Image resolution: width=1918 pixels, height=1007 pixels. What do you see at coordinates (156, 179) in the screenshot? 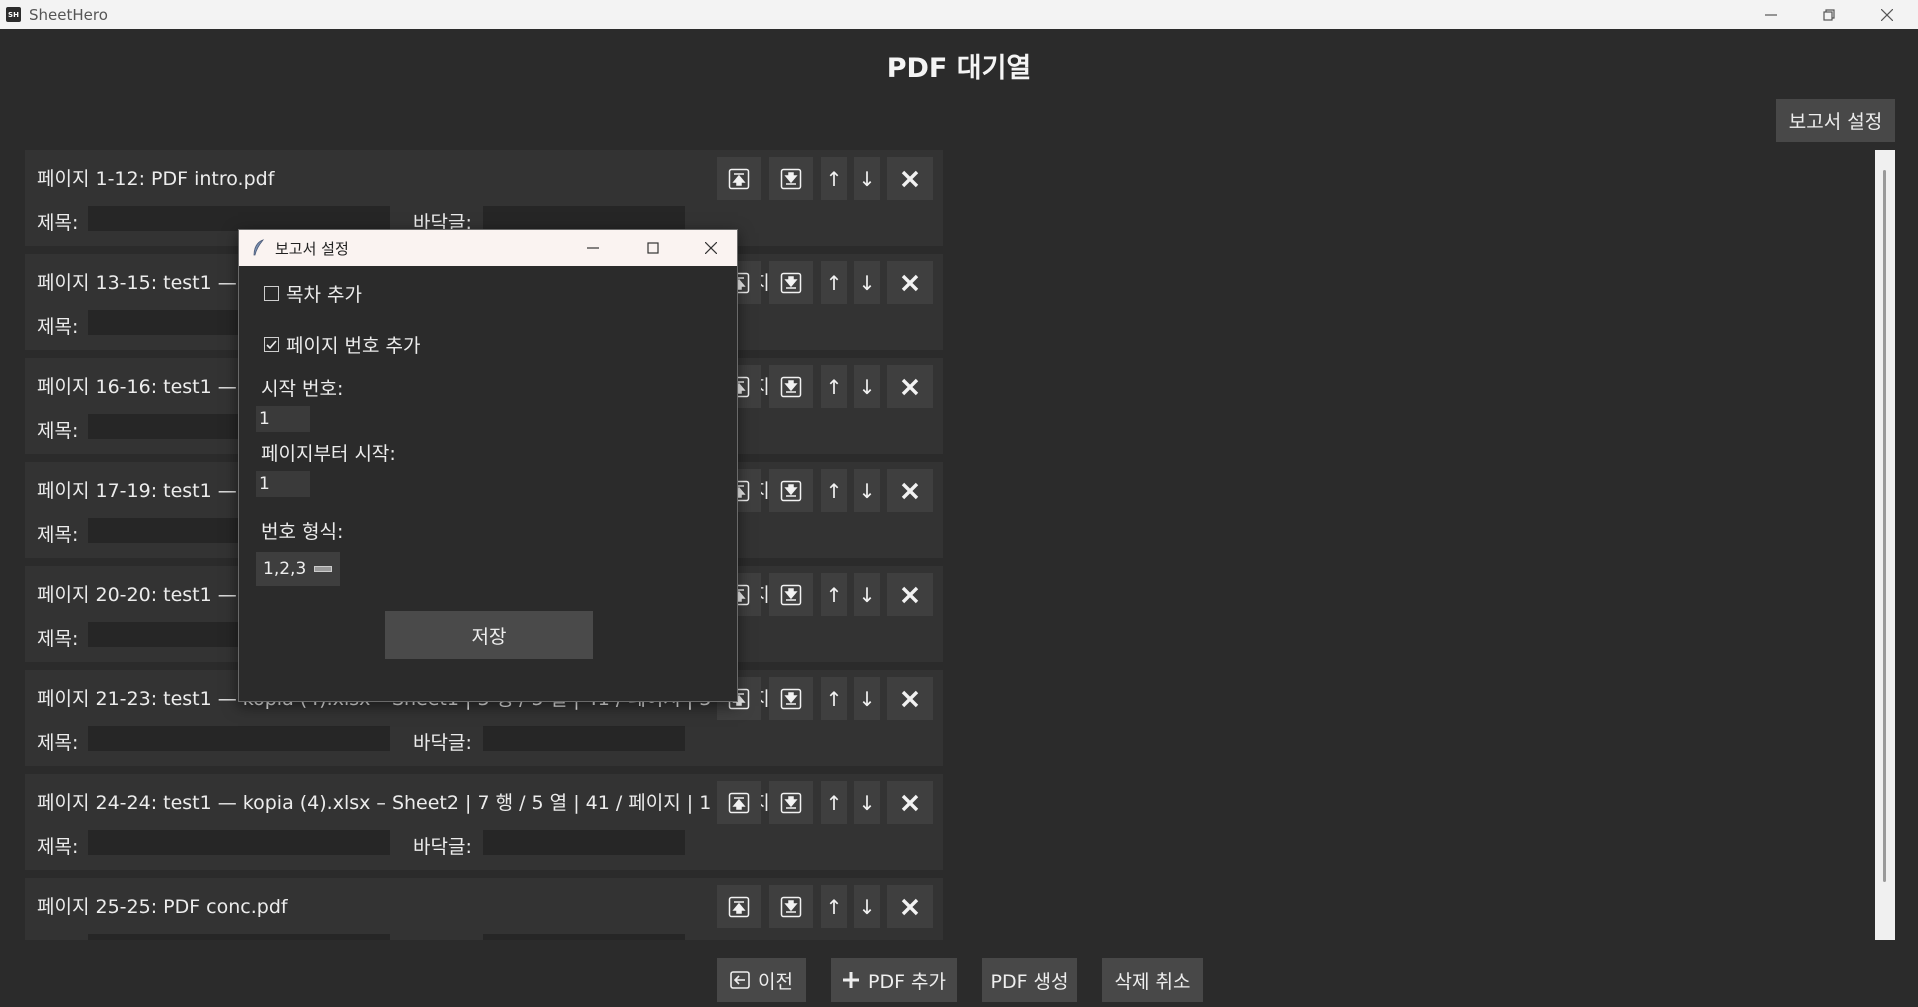
I see `entry-title: 페이지 1-12: PDF intro.pdf` at bounding box center [156, 179].